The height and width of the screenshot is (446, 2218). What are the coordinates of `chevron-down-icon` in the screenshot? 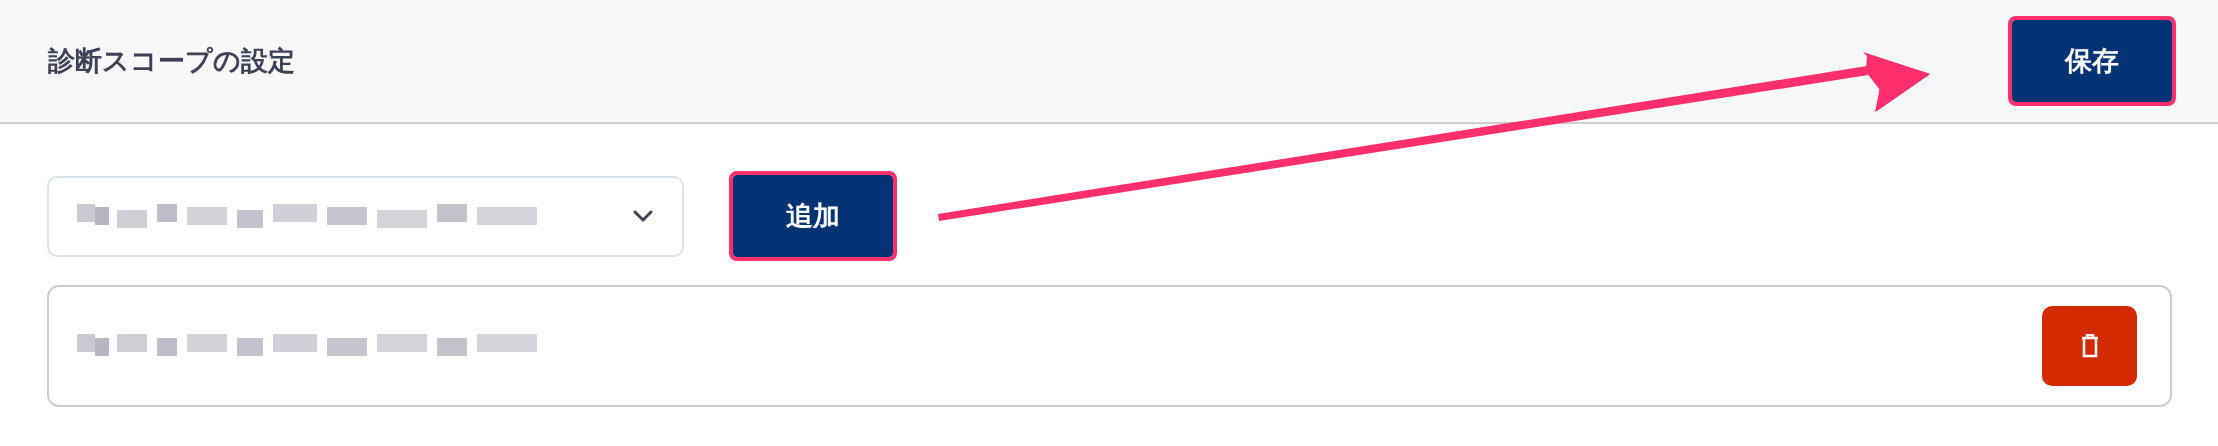 It's located at (643, 216).